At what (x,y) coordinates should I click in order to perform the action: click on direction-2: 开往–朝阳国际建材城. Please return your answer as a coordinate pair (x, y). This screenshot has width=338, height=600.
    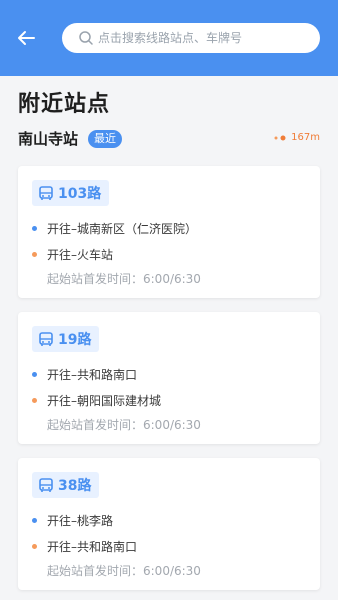
    Looking at the image, I should click on (96, 400).